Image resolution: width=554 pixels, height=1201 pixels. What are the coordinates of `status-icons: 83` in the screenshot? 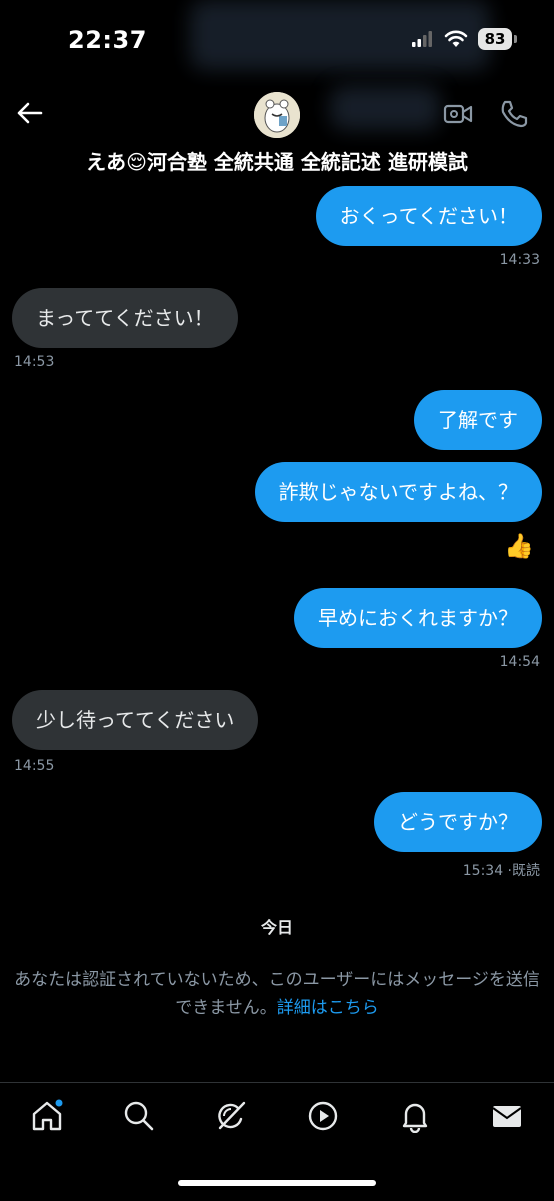 It's located at (464, 39).